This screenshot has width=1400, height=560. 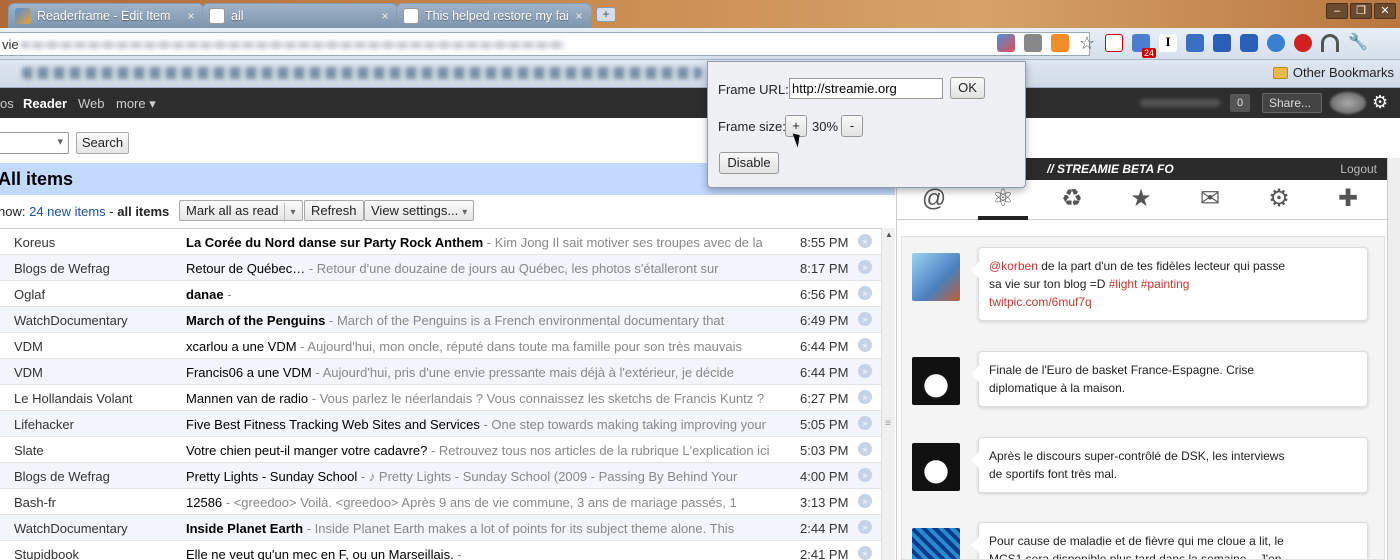 What do you see at coordinates (300, 15) in the screenshot?
I see `tab-all: all ×` at bounding box center [300, 15].